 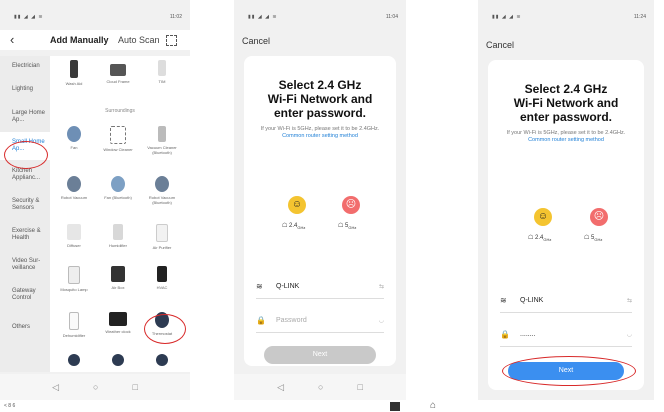 What do you see at coordinates (25, 295) in the screenshot?
I see `category-item: Gateway Control` at bounding box center [25, 295].